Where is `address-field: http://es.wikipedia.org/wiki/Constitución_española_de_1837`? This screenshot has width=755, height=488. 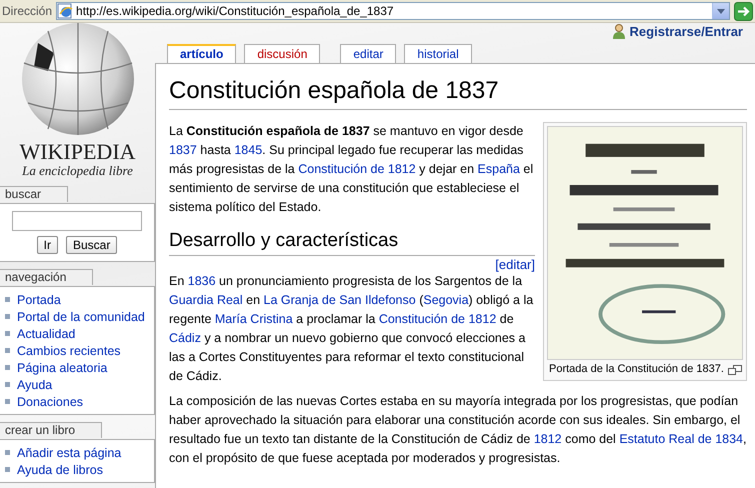 address-field: http://es.wikipedia.org/wiki/Constitución_española_de_1837 is located at coordinates (393, 11).